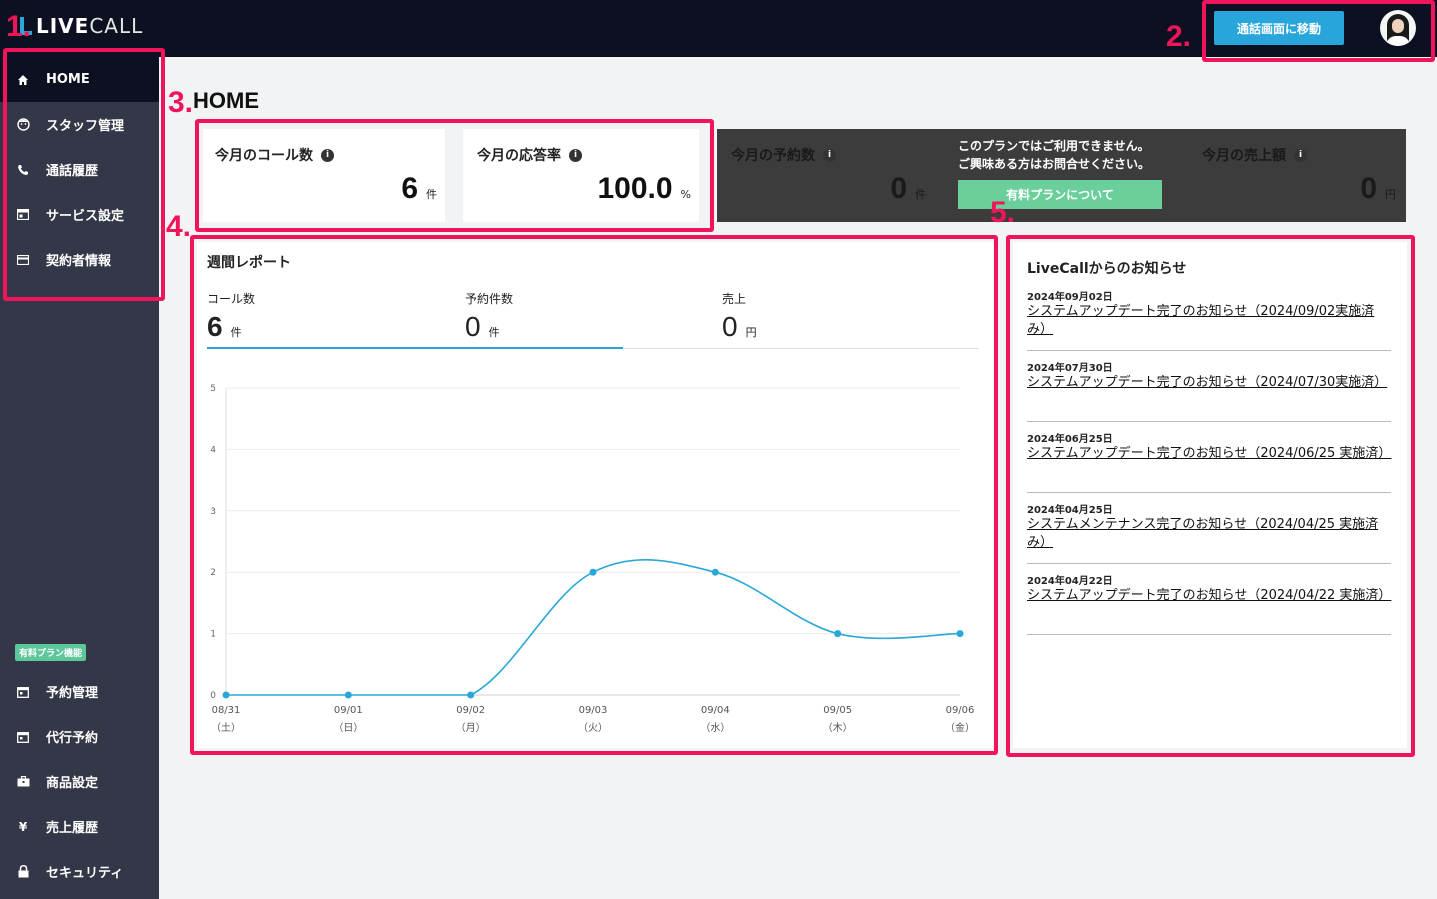  Describe the element at coordinates (51, 652) in the screenshot. I see `paid-plan-badge: 有料プラン機能` at that location.